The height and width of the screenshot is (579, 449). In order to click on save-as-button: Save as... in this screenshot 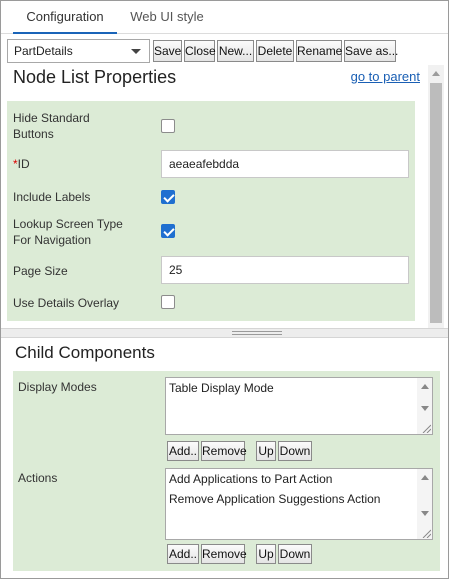, I will do `click(371, 51)`.